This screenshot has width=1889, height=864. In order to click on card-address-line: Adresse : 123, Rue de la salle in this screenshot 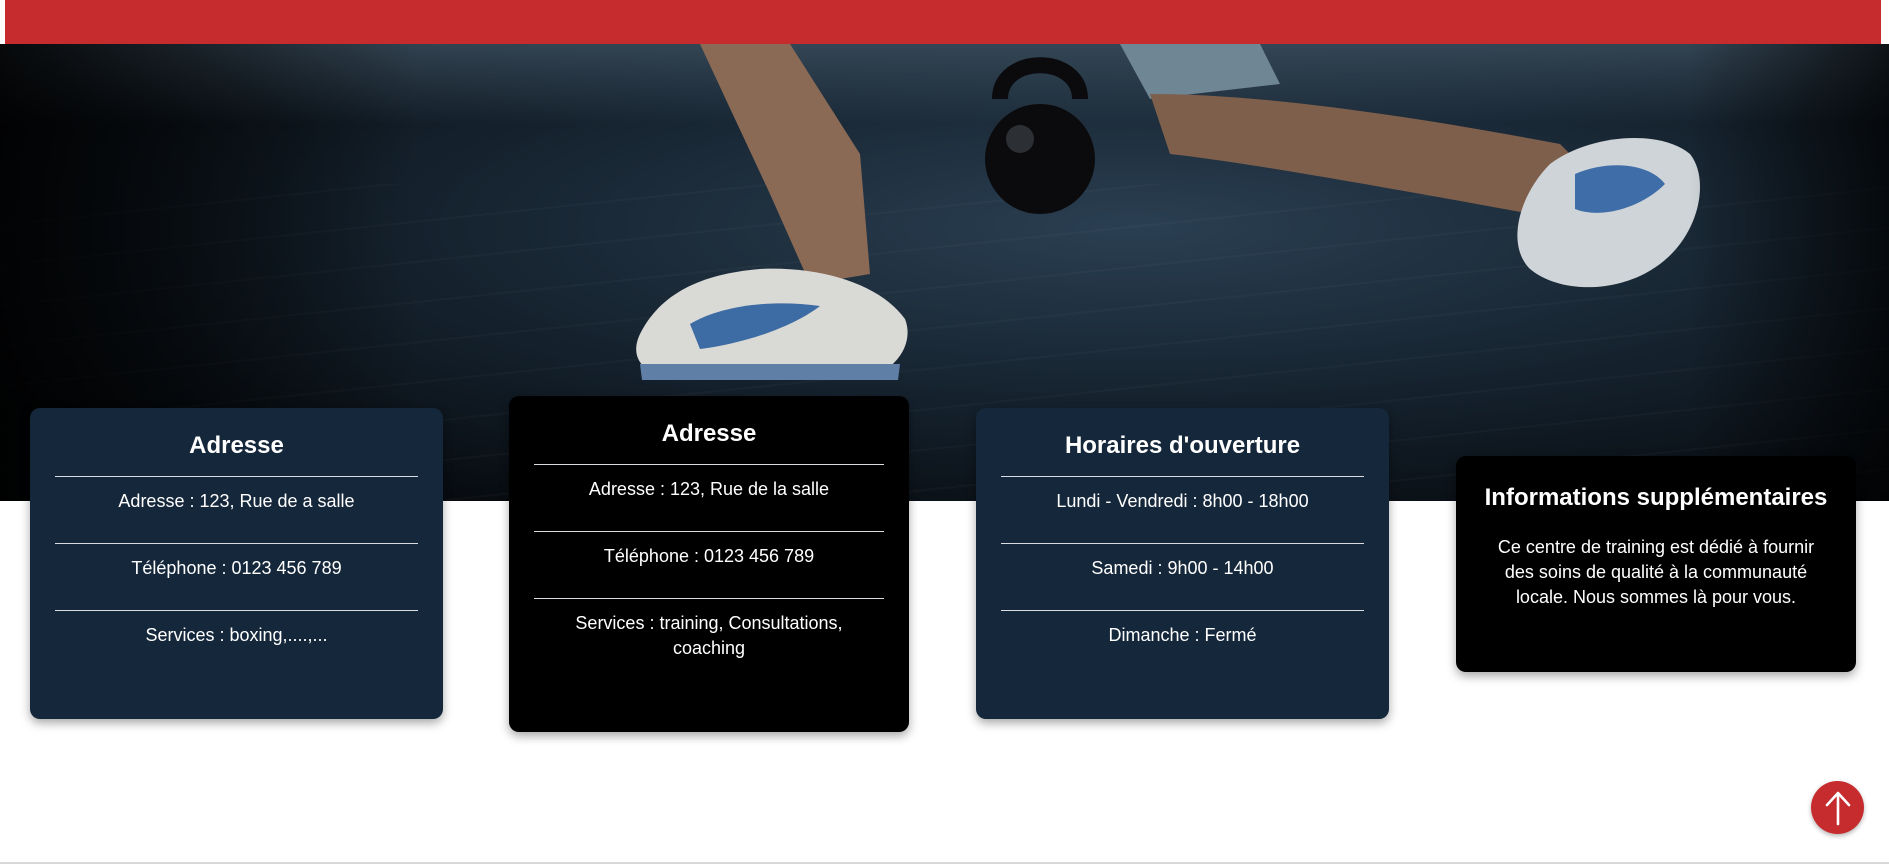, I will do `click(709, 489)`.